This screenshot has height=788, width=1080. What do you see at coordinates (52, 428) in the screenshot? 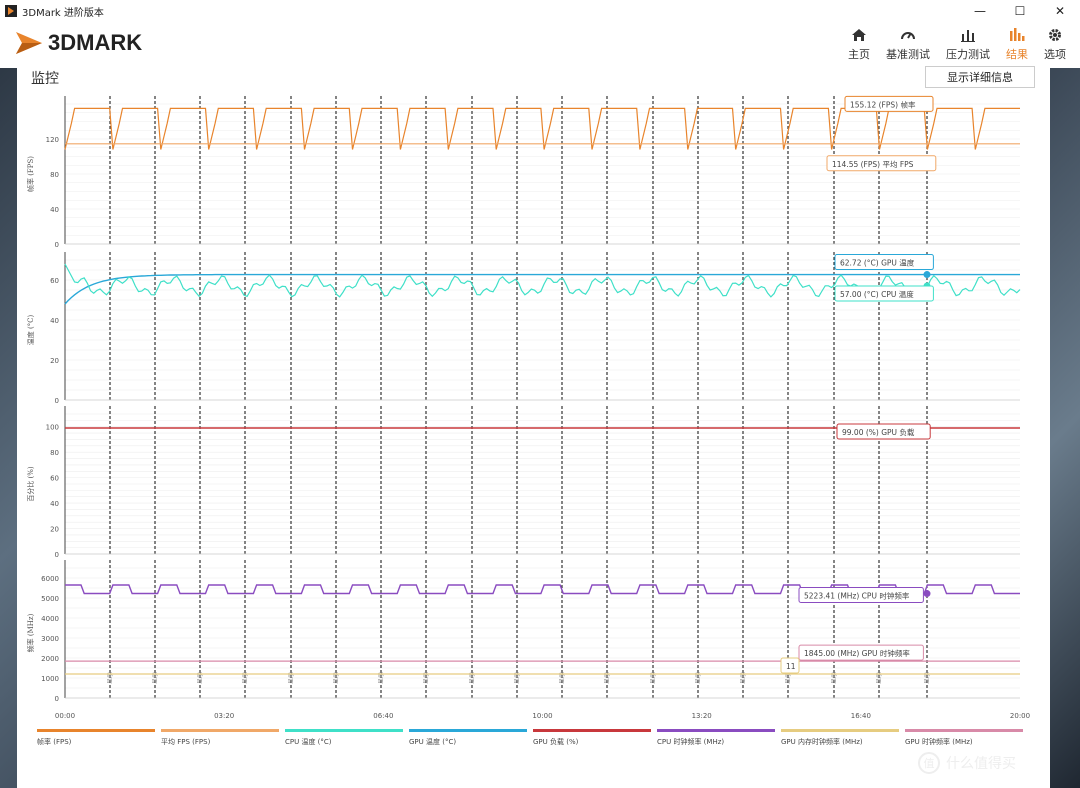
I see `y-tick-label: 100` at bounding box center [52, 428].